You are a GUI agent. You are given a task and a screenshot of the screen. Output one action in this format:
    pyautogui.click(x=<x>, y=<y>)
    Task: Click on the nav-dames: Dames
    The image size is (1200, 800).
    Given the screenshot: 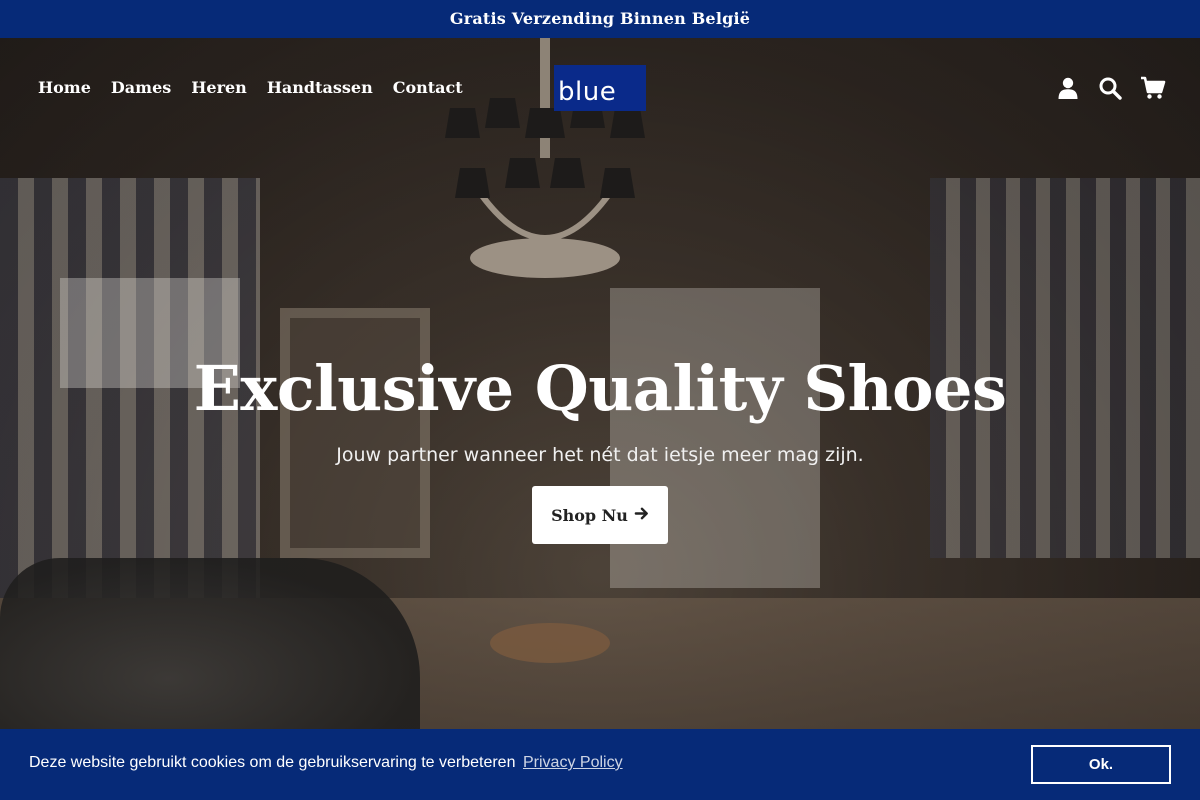 What is the action you would take?
    pyautogui.click(x=141, y=87)
    